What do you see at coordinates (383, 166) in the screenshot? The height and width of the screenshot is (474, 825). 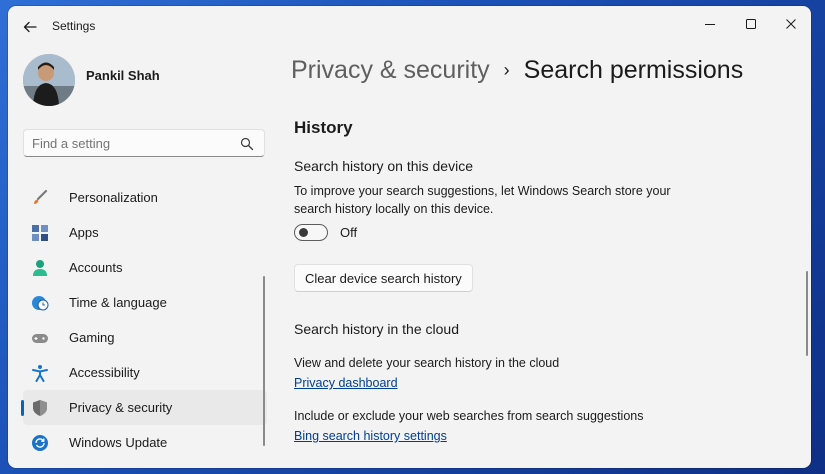 I see `device-history-title: Search history on this device` at bounding box center [383, 166].